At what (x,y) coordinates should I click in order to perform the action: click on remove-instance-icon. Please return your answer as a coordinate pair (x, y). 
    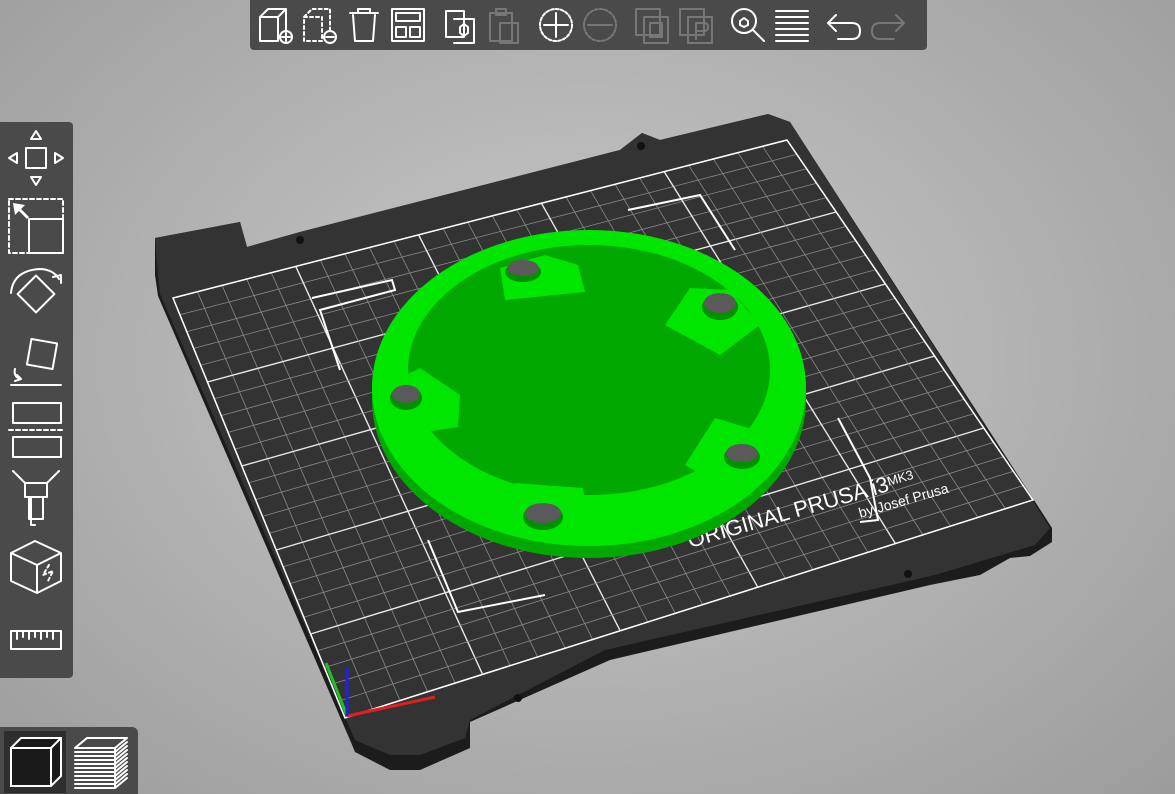
    Looking at the image, I should click on (600, 25).